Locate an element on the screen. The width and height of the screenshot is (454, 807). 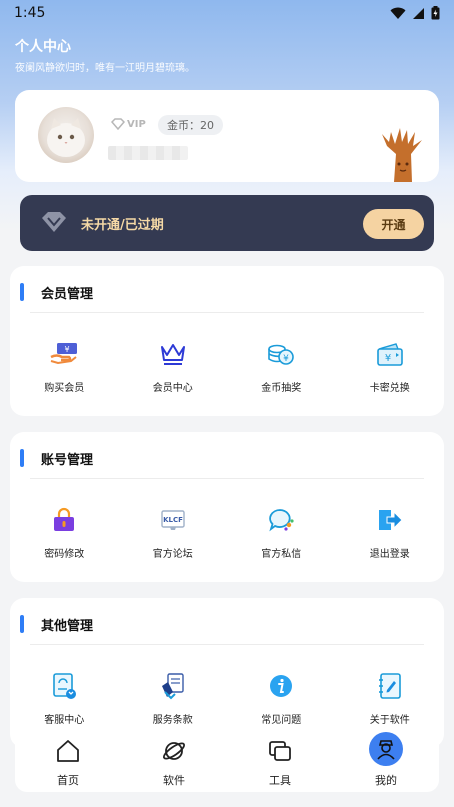
page-header: 个人中心 夜阑风静欲归时，唯有一江明月碧琉璃。 is located at coordinates (105, 55).